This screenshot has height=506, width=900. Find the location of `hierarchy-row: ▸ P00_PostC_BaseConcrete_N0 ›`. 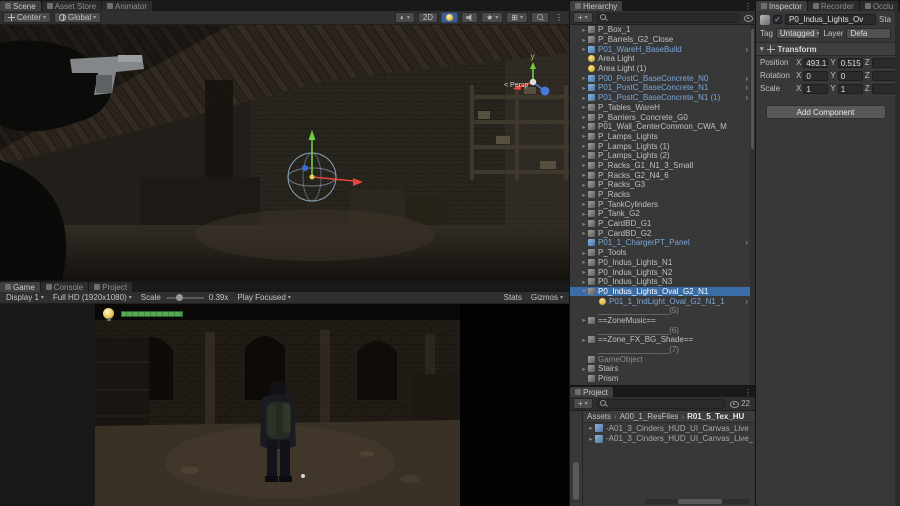

hierarchy-row: ▸ P00_PostC_BaseConcrete_N0 › is located at coordinates (662, 78).